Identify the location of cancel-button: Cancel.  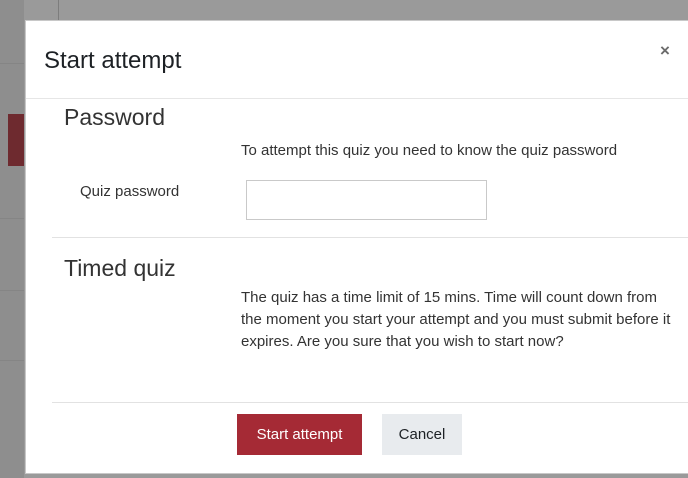
(422, 434).